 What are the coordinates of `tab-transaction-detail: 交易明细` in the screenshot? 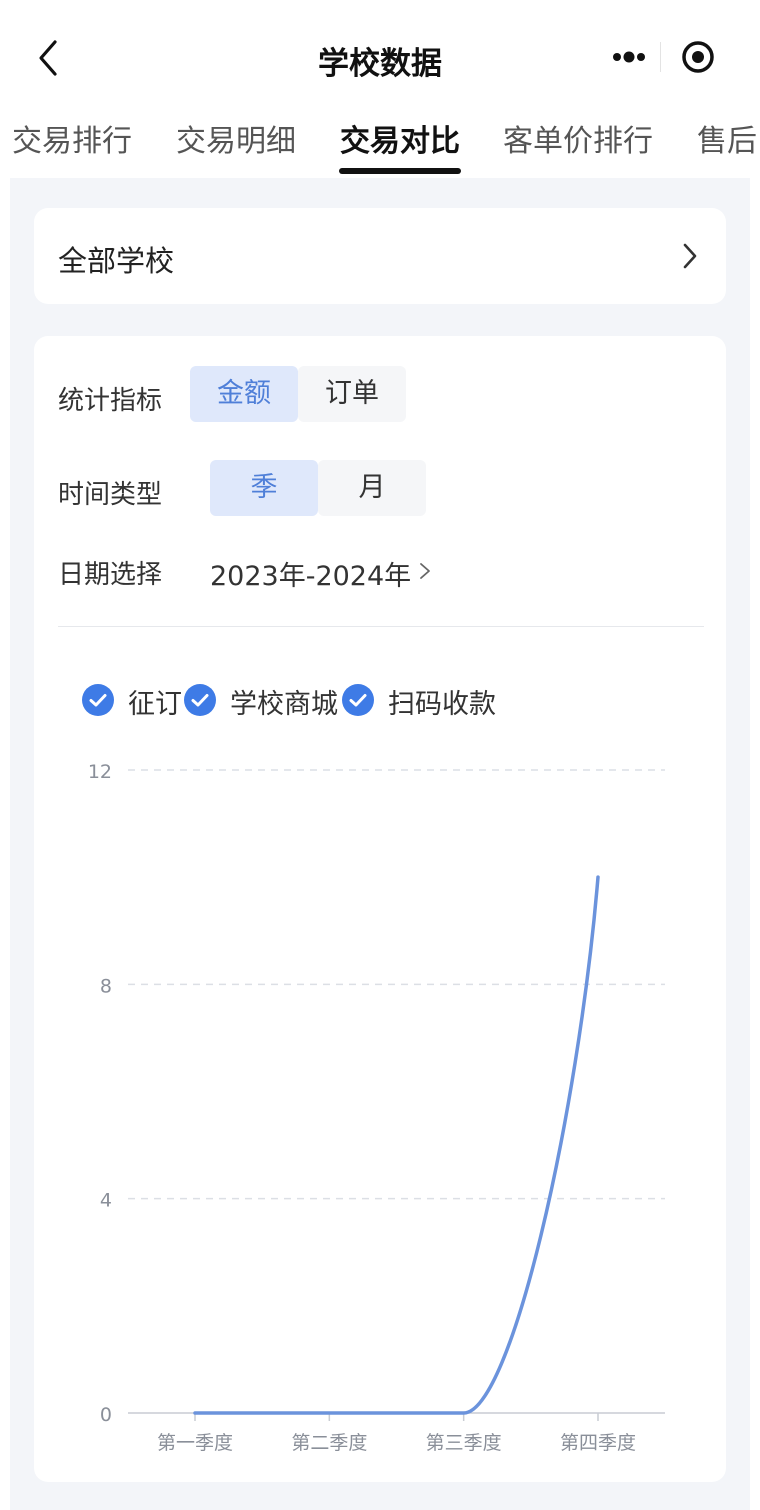 It's located at (236, 138).